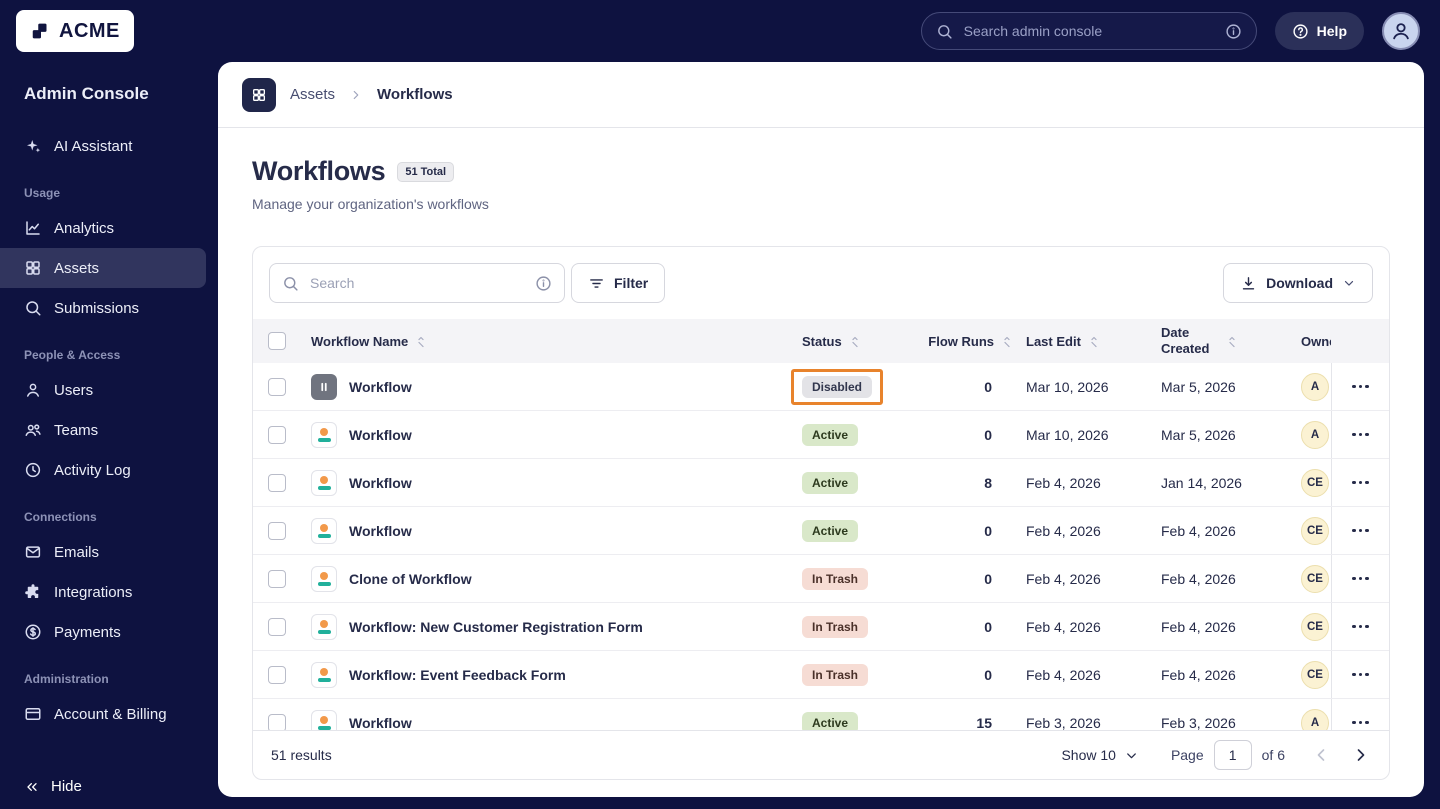  I want to click on table-search-input, so click(417, 283).